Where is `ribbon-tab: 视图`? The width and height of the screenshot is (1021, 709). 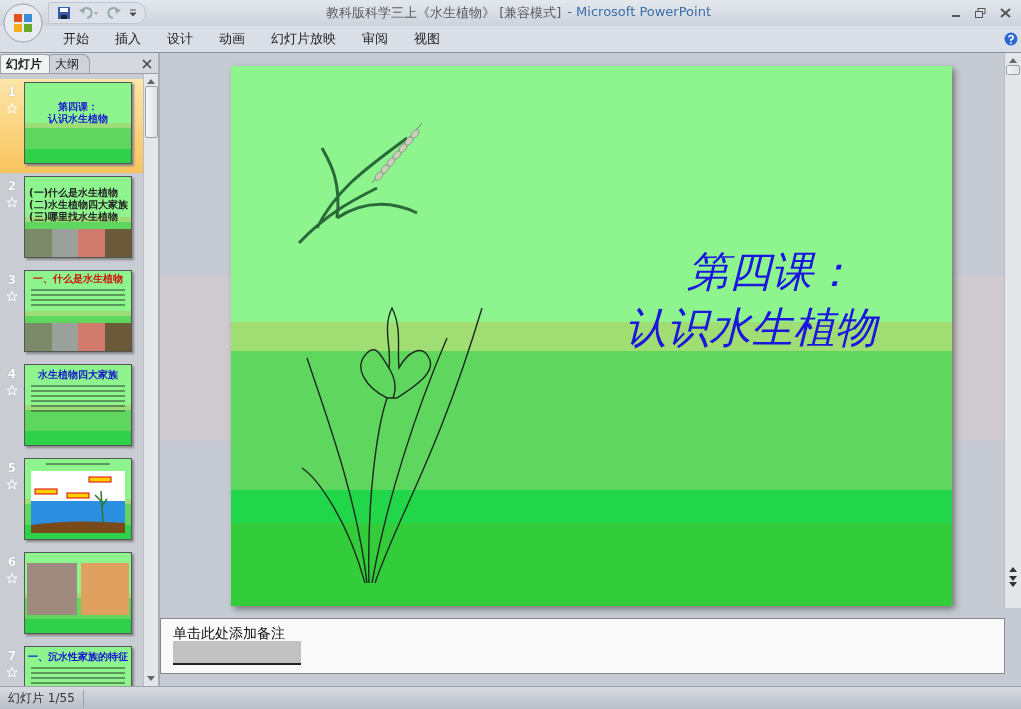 ribbon-tab: 视图 is located at coordinates (427, 39).